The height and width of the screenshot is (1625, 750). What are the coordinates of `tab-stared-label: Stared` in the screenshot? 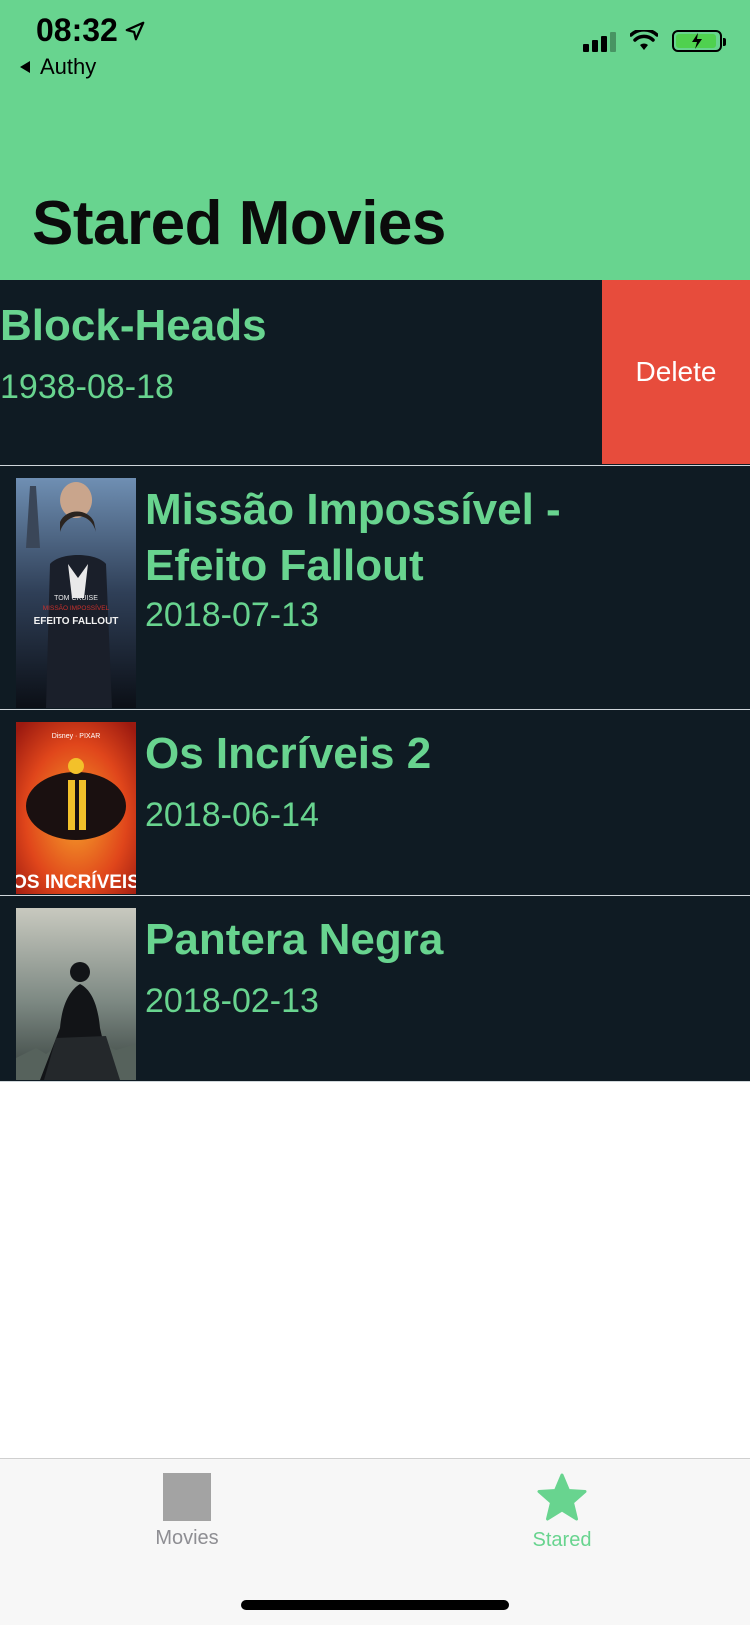 It's located at (562, 1540).